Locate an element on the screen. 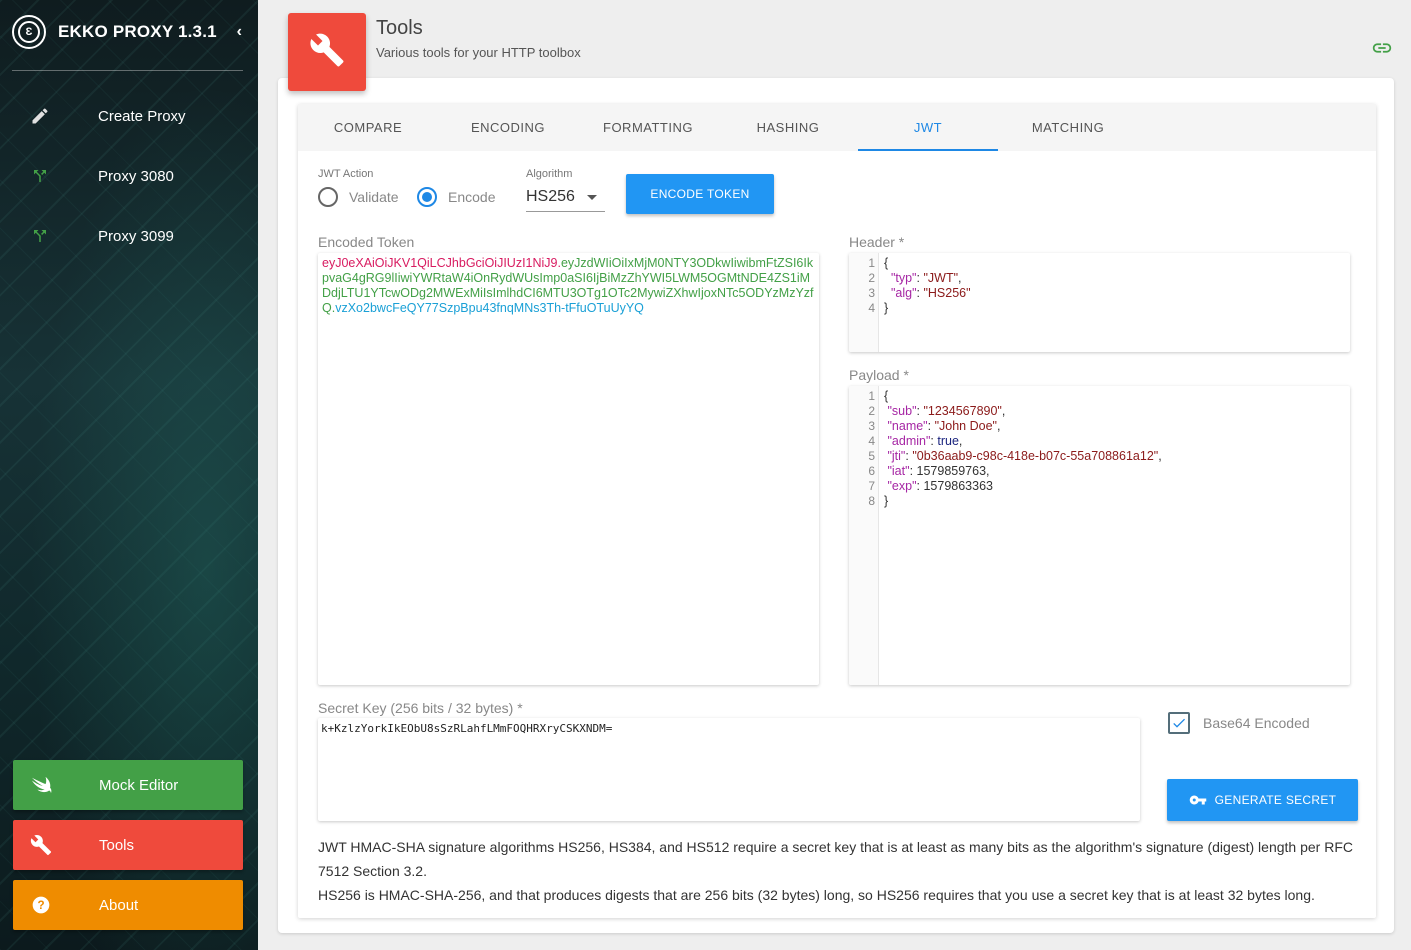 The height and width of the screenshot is (950, 1411). code-text: "alg": "HS256" is located at coordinates (927, 293).